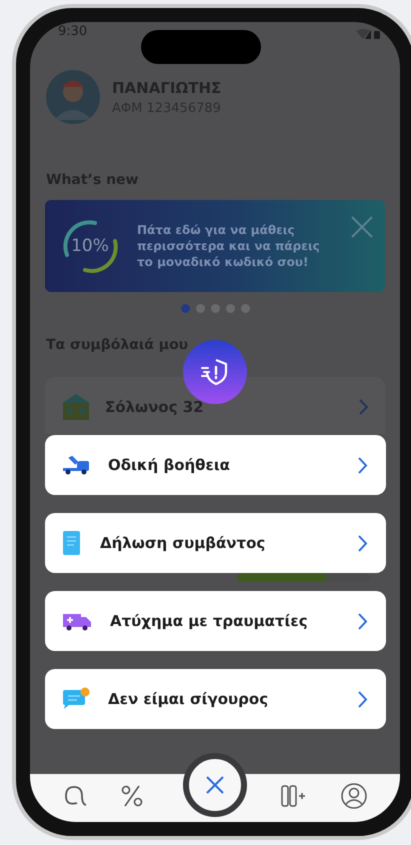 This screenshot has width=411, height=845. Describe the element at coordinates (72, 543) in the screenshot. I see `document-icon` at that location.